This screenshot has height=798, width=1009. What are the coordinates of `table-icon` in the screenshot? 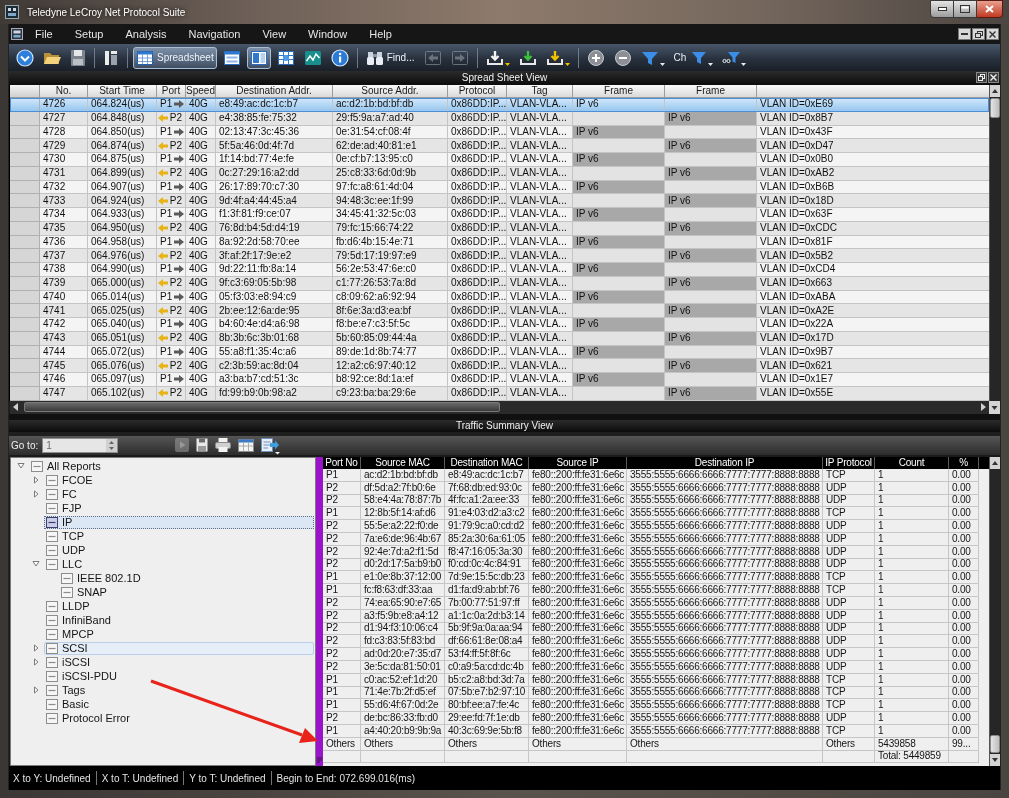 It's located at (246, 445).